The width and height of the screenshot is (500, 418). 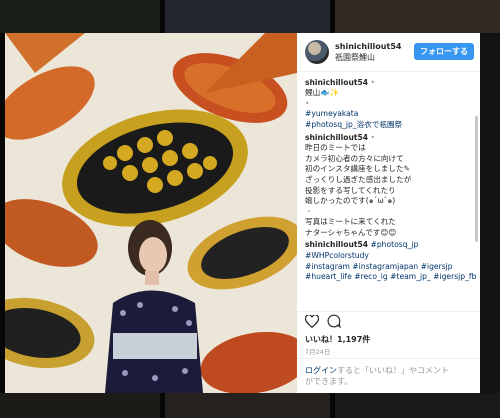 What do you see at coordinates (329, 381) in the screenshot?
I see `login-prompt-text-2: ができます。` at bounding box center [329, 381].